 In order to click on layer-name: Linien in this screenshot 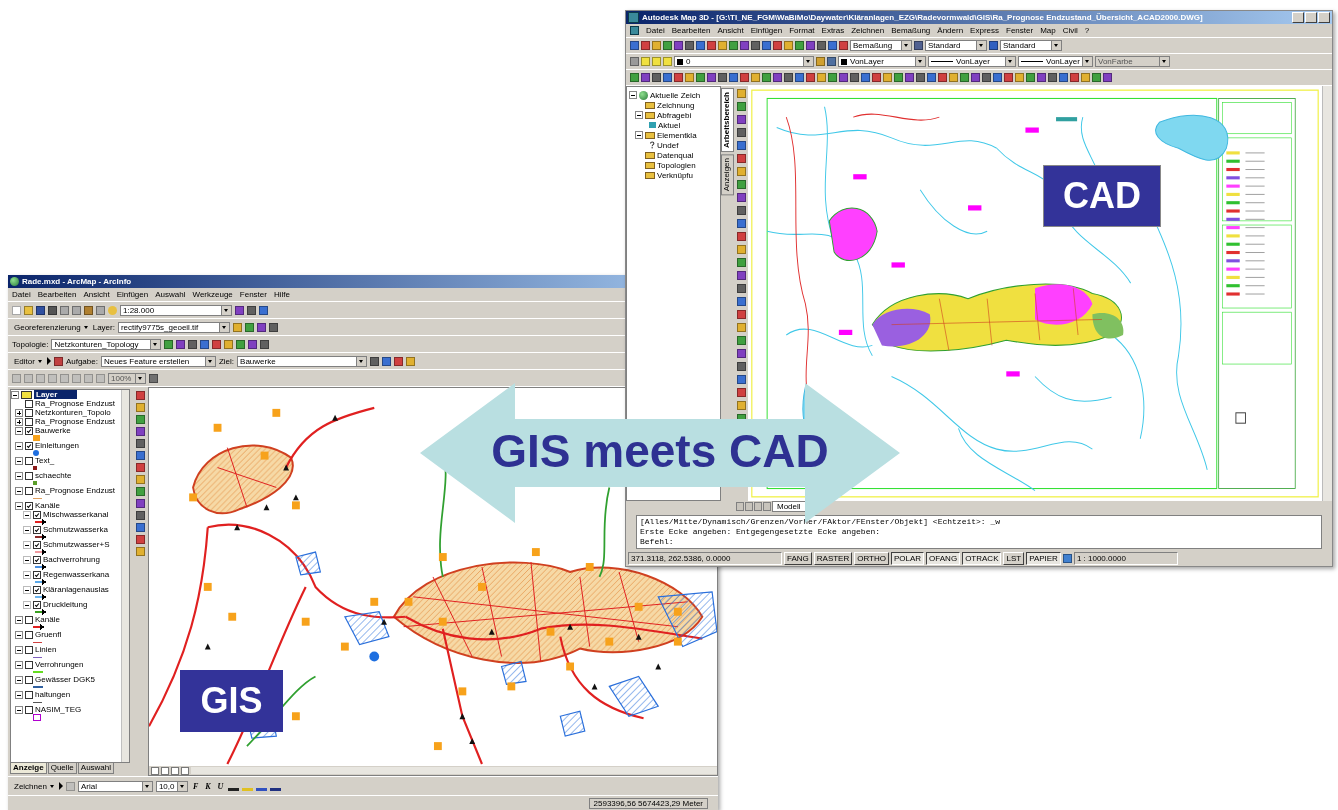, I will do `click(46, 649)`.